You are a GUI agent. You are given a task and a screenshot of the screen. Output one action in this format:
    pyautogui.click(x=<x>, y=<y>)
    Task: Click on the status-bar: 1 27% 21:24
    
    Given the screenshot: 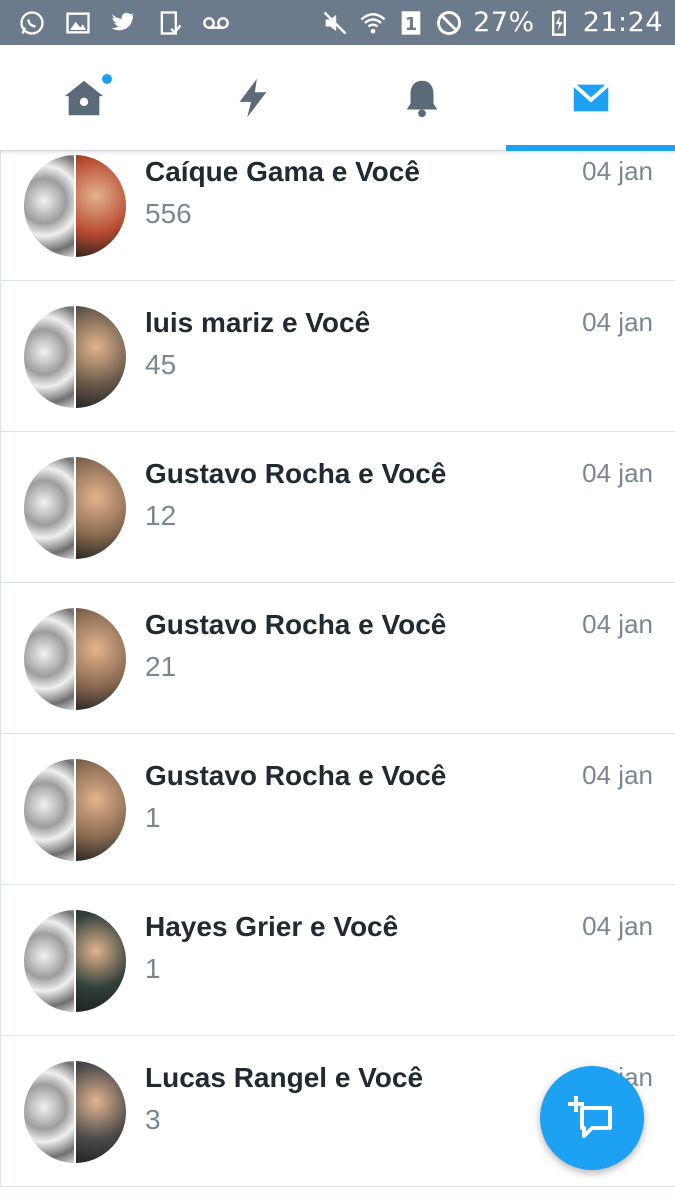 What is the action you would take?
    pyautogui.click(x=337, y=22)
    